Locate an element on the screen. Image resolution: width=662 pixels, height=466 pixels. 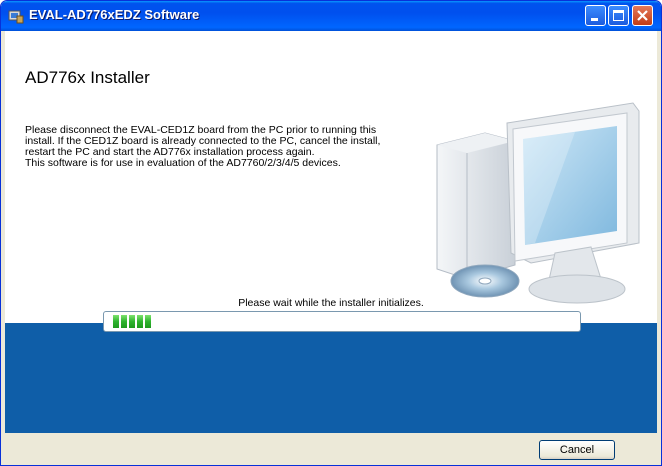
title-bar: EVAL-AD776xEDZ Software is located at coordinates (331, 16).